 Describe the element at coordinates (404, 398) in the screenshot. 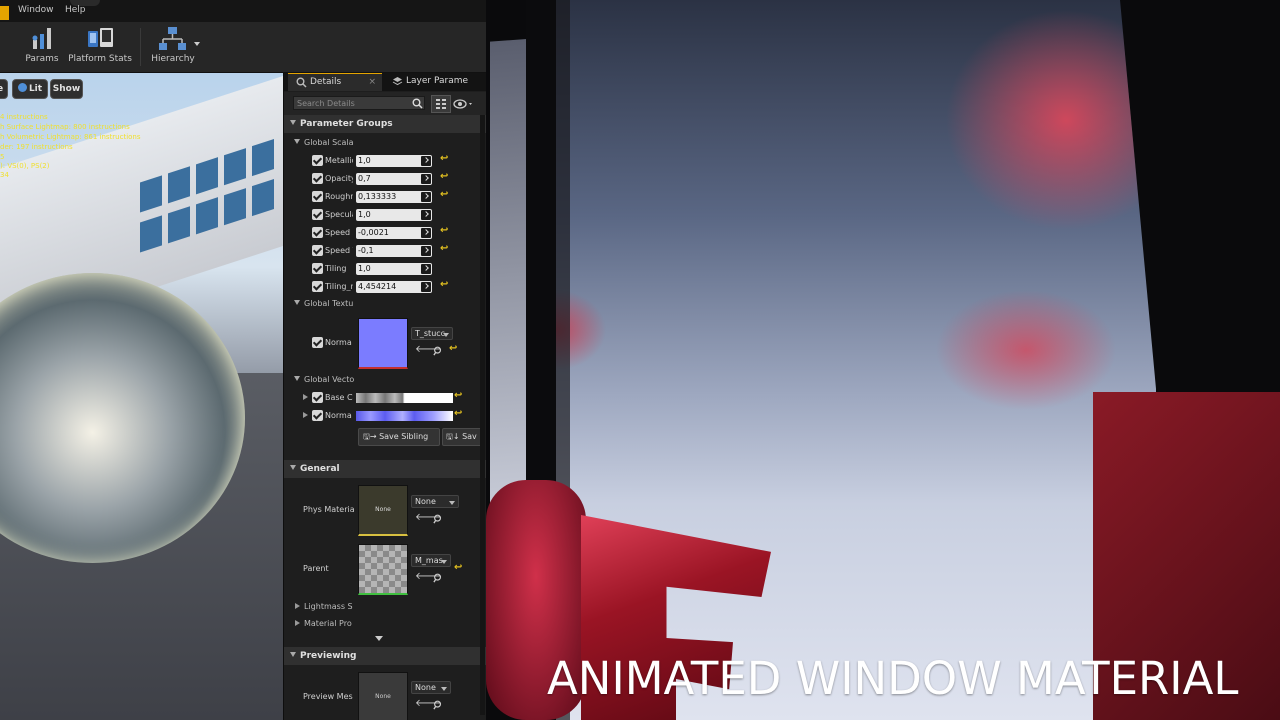

I see `base-color-swatch` at that location.